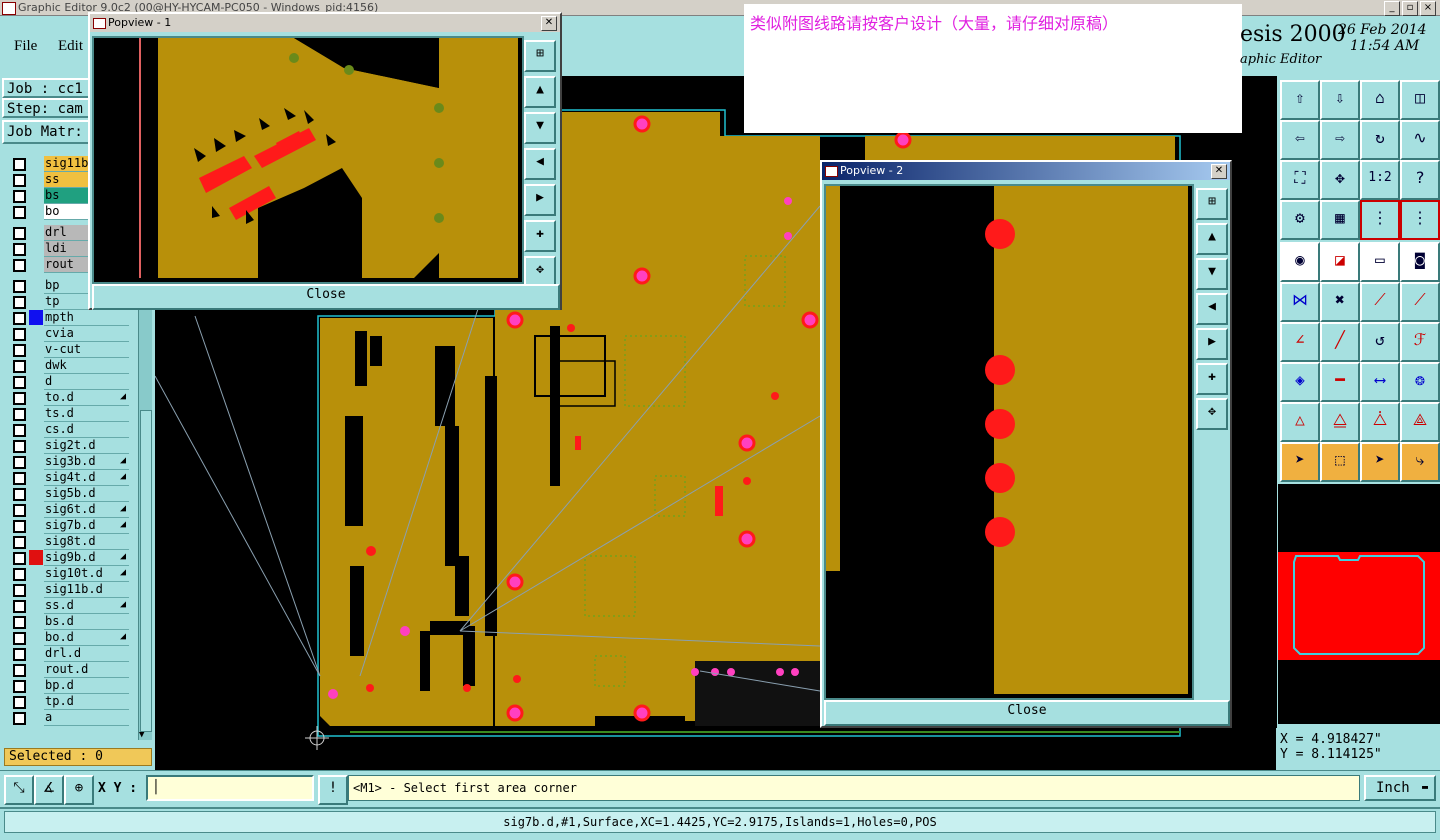 The width and height of the screenshot is (1440, 840). What do you see at coordinates (86, 622) in the screenshot?
I see `layer-name: bs.d` at bounding box center [86, 622].